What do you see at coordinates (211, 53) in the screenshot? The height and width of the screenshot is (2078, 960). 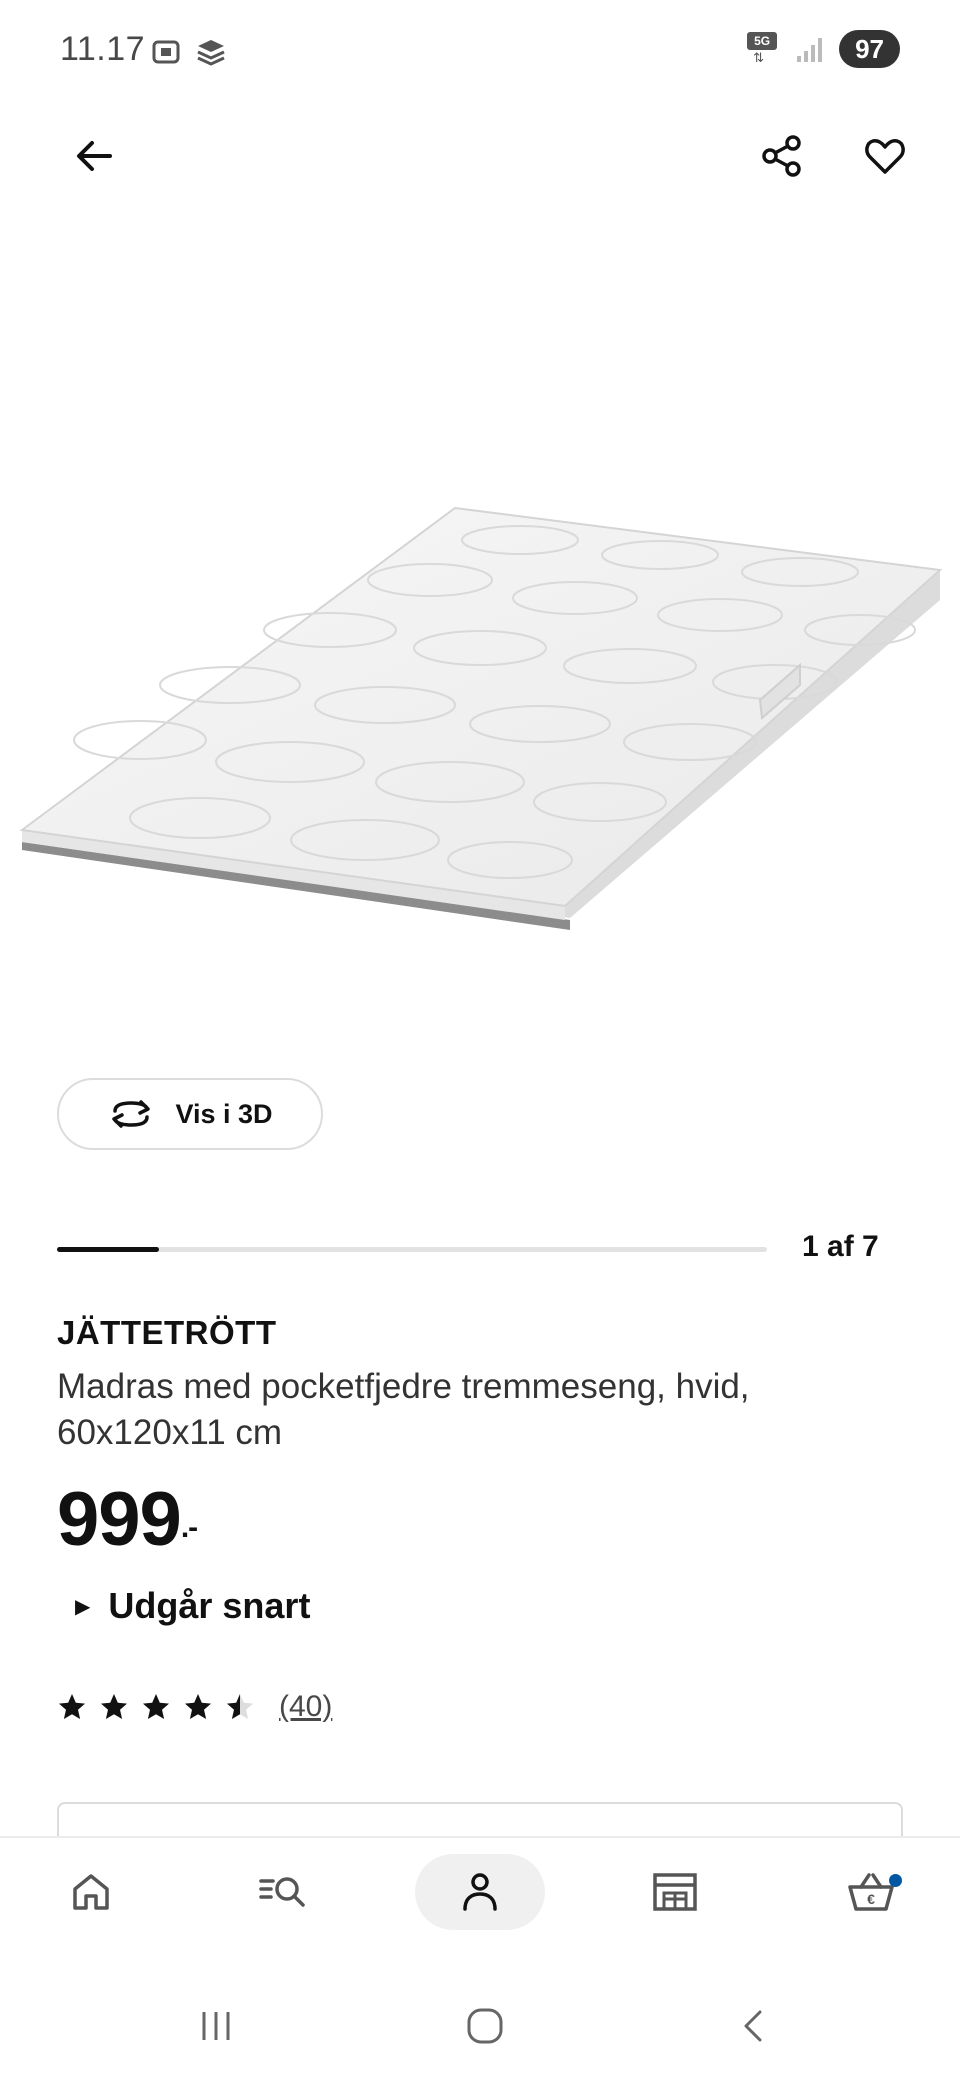 I see `app-stack-icon` at bounding box center [211, 53].